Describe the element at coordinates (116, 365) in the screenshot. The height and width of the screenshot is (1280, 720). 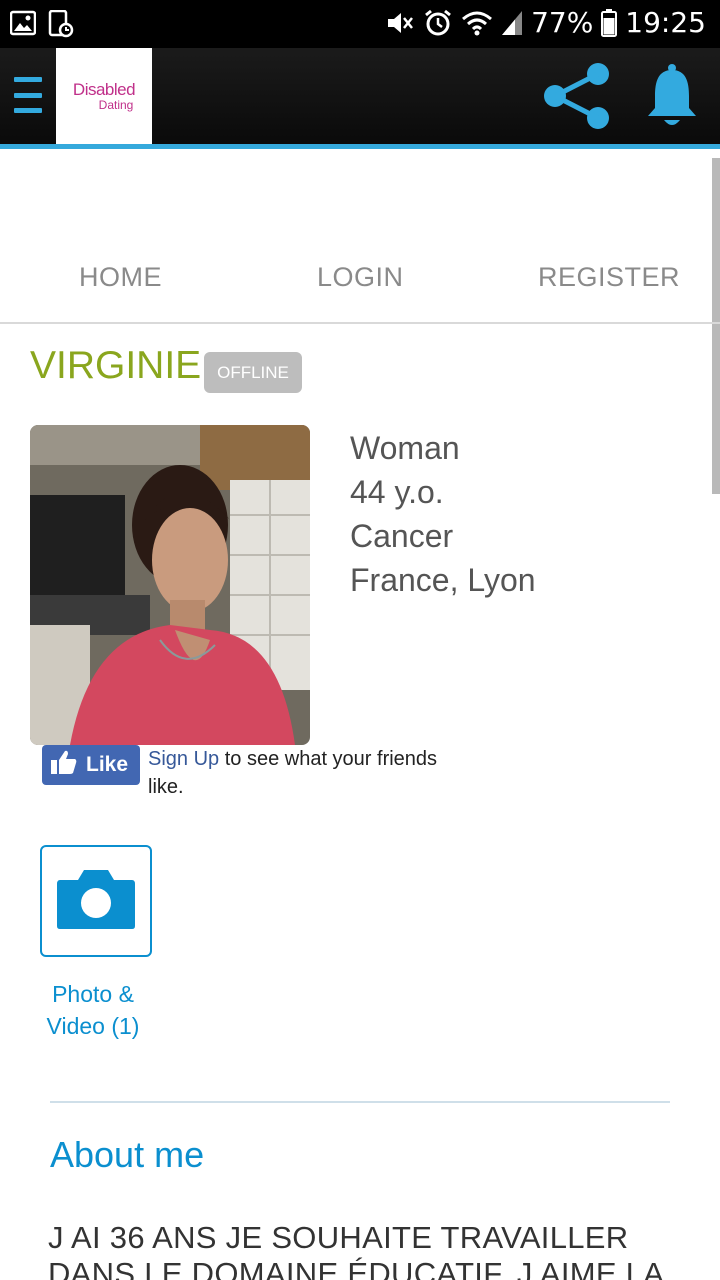
I see `profile-name: VIRGINIE` at that location.